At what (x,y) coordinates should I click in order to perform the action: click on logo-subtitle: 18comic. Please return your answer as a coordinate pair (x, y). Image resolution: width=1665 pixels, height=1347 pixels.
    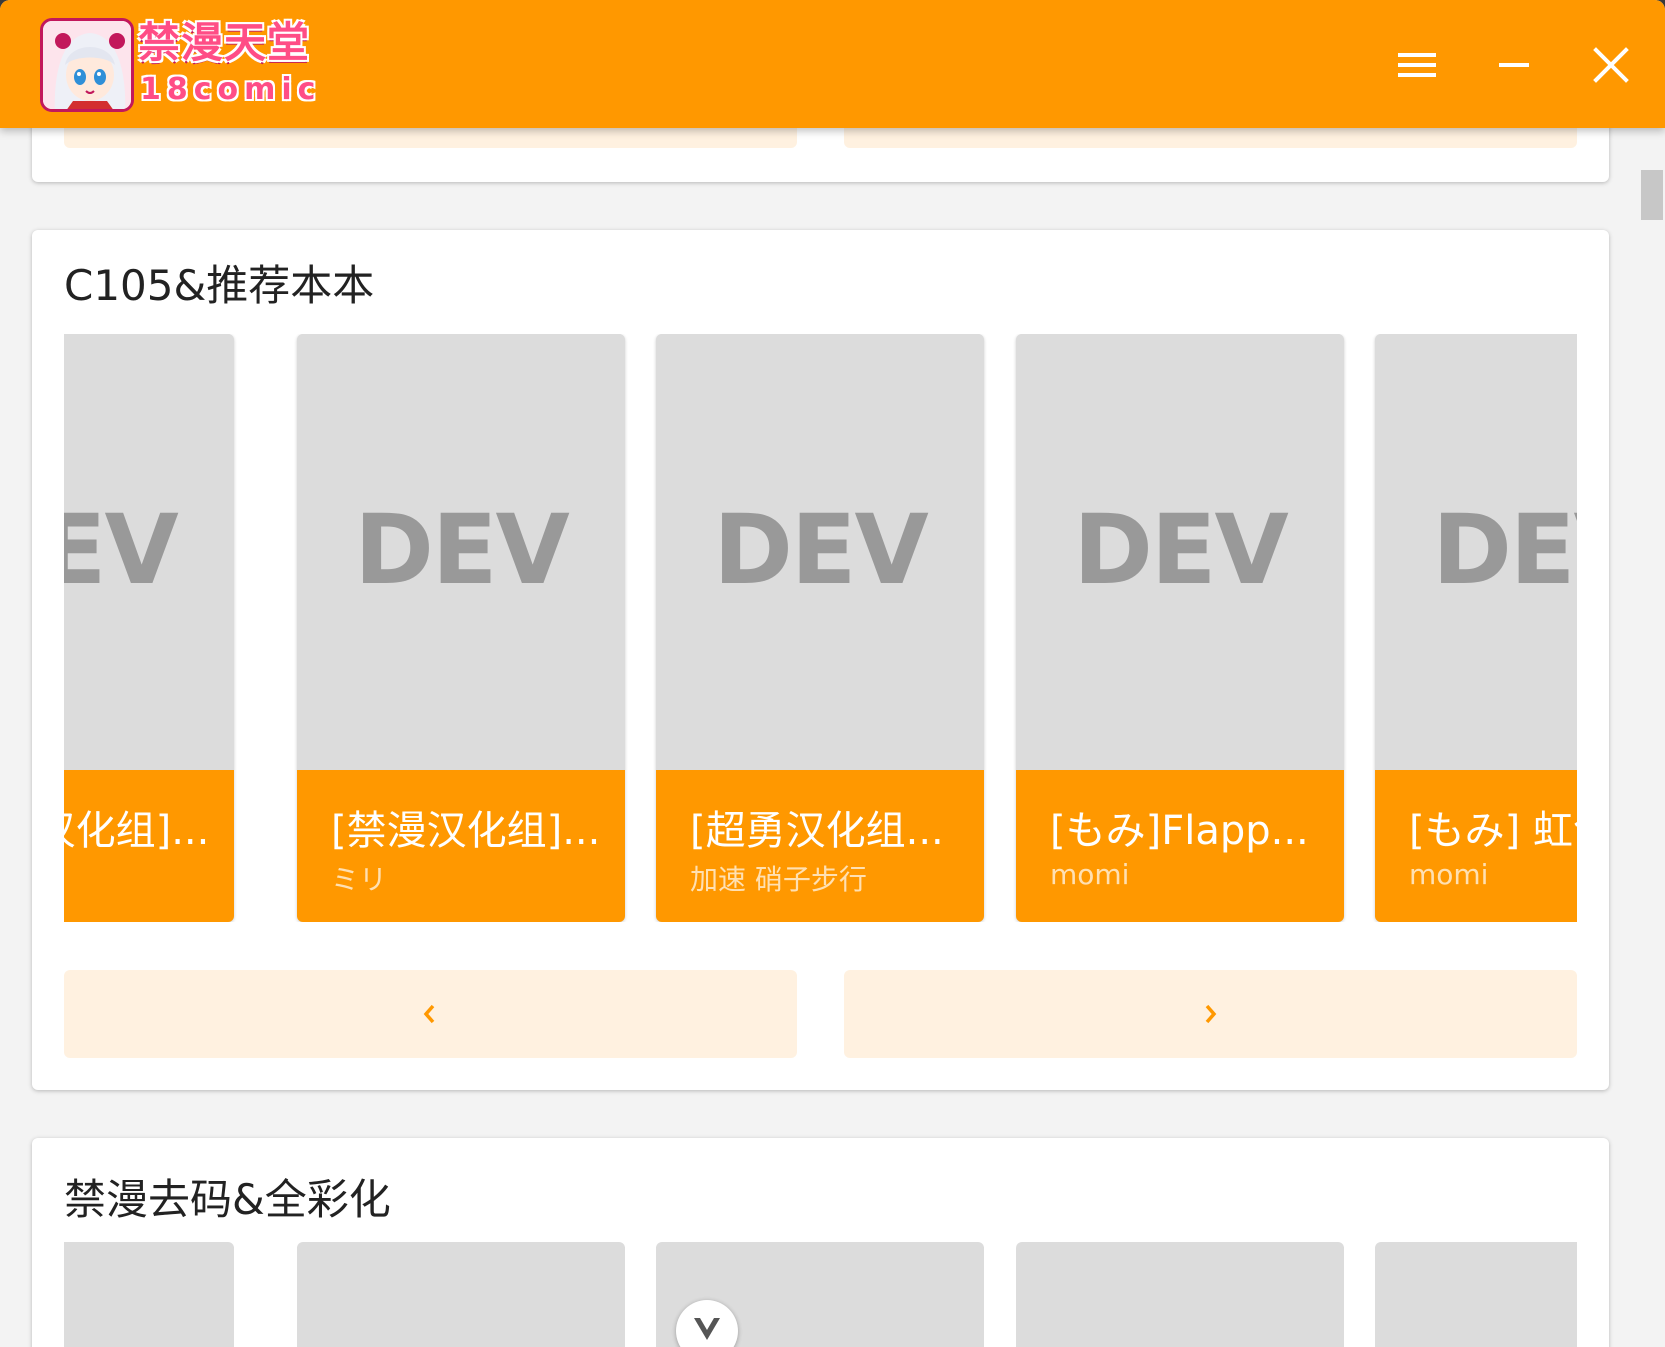
    Looking at the image, I should click on (231, 89).